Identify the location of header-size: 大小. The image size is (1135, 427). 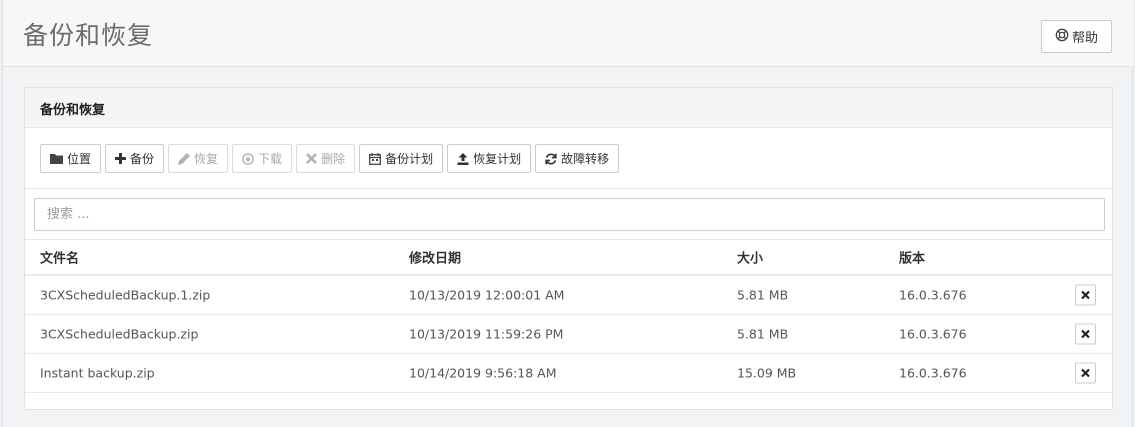
(750, 257).